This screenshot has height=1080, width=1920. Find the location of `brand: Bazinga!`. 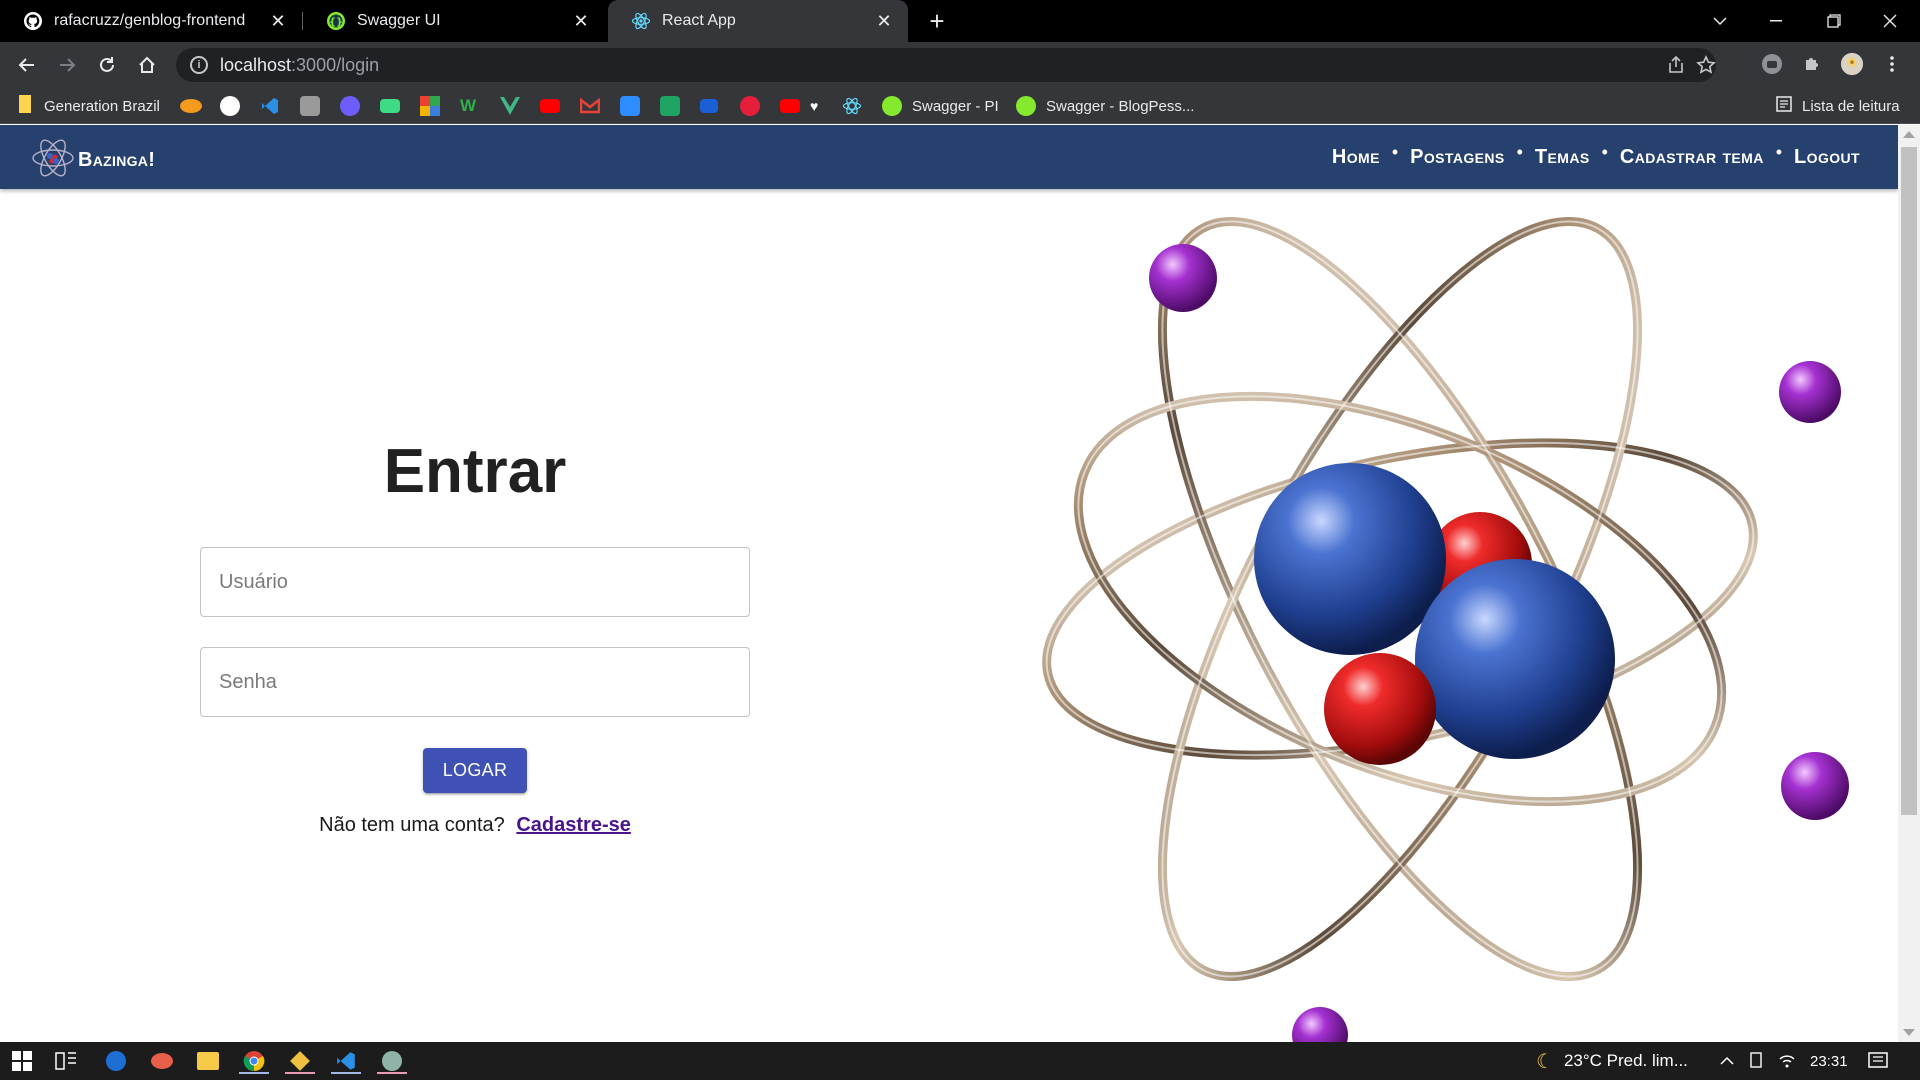

brand: Bazinga! is located at coordinates (92, 160).